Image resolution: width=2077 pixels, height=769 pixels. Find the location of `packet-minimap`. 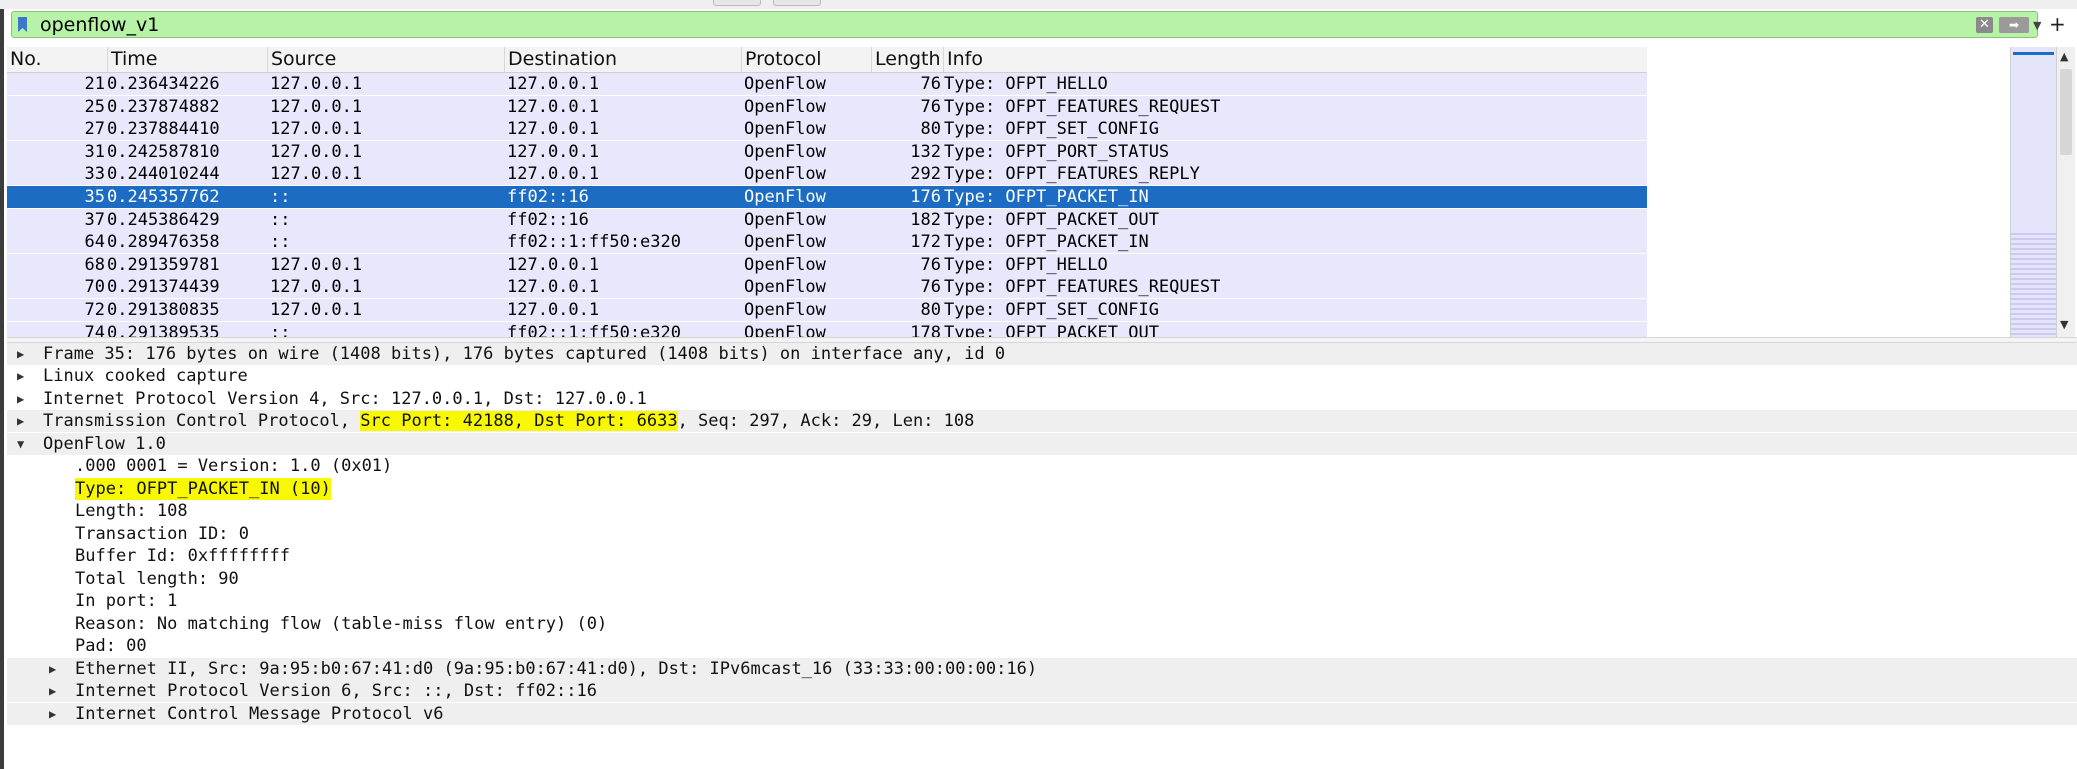

packet-minimap is located at coordinates (2033, 192).